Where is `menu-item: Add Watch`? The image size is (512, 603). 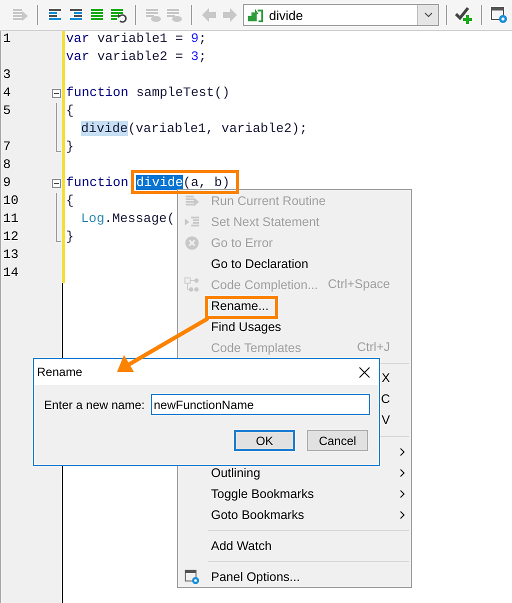 menu-item: Add Watch is located at coordinates (294, 545).